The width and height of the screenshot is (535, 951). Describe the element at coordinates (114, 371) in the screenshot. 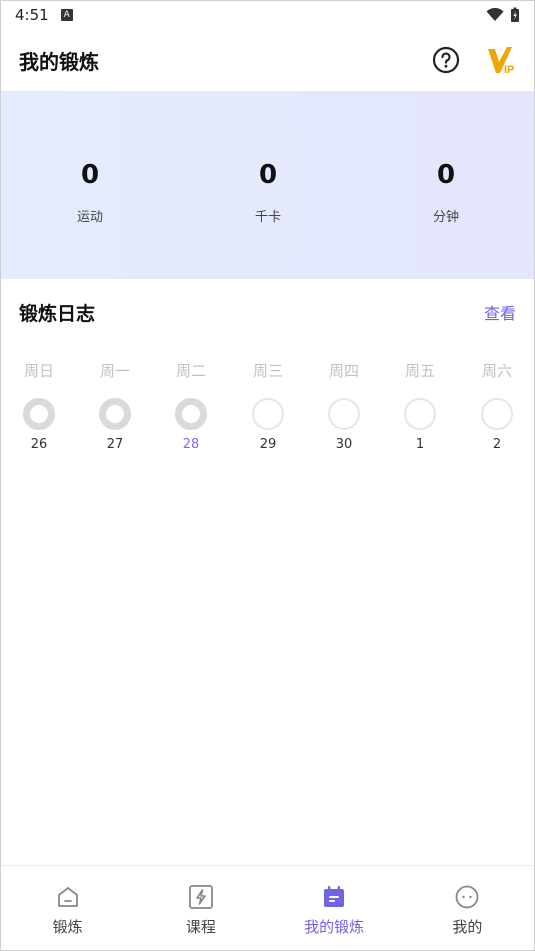

I see `weekday-label: 周一` at that location.